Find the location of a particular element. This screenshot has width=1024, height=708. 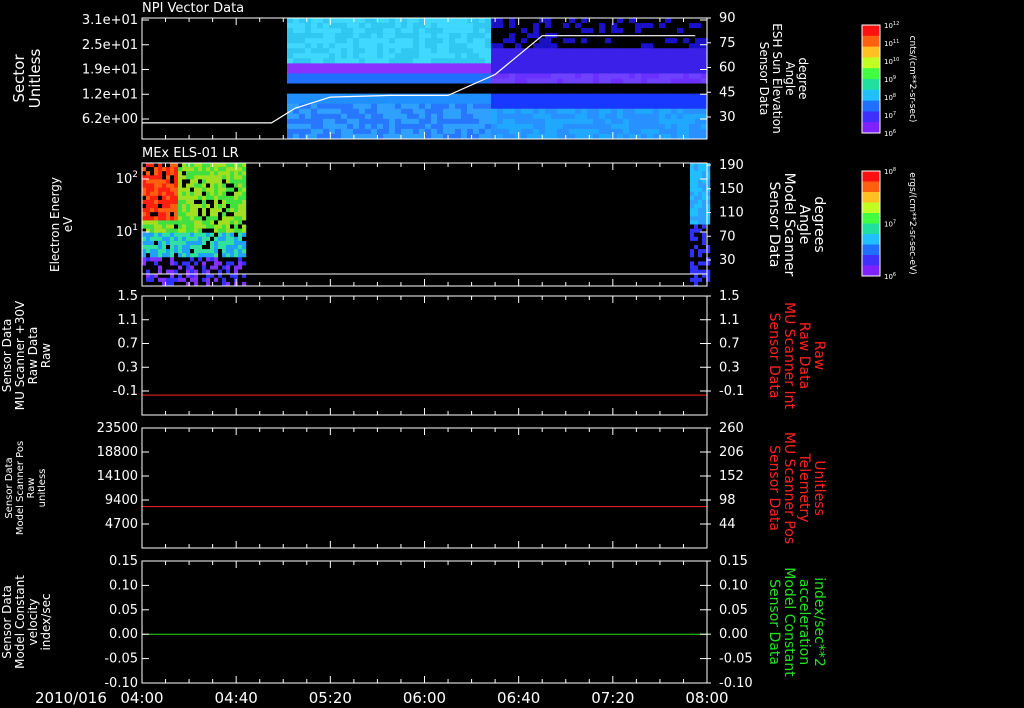

y2-tick-label: 45 is located at coordinates (727, 92).